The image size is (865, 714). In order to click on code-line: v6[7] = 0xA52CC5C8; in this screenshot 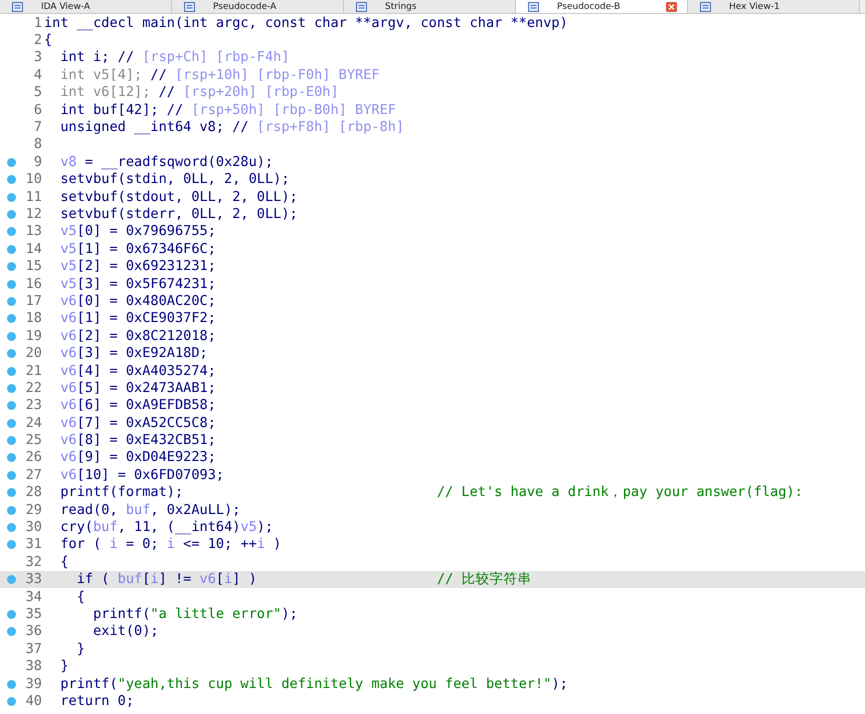, I will do `click(137, 422)`.